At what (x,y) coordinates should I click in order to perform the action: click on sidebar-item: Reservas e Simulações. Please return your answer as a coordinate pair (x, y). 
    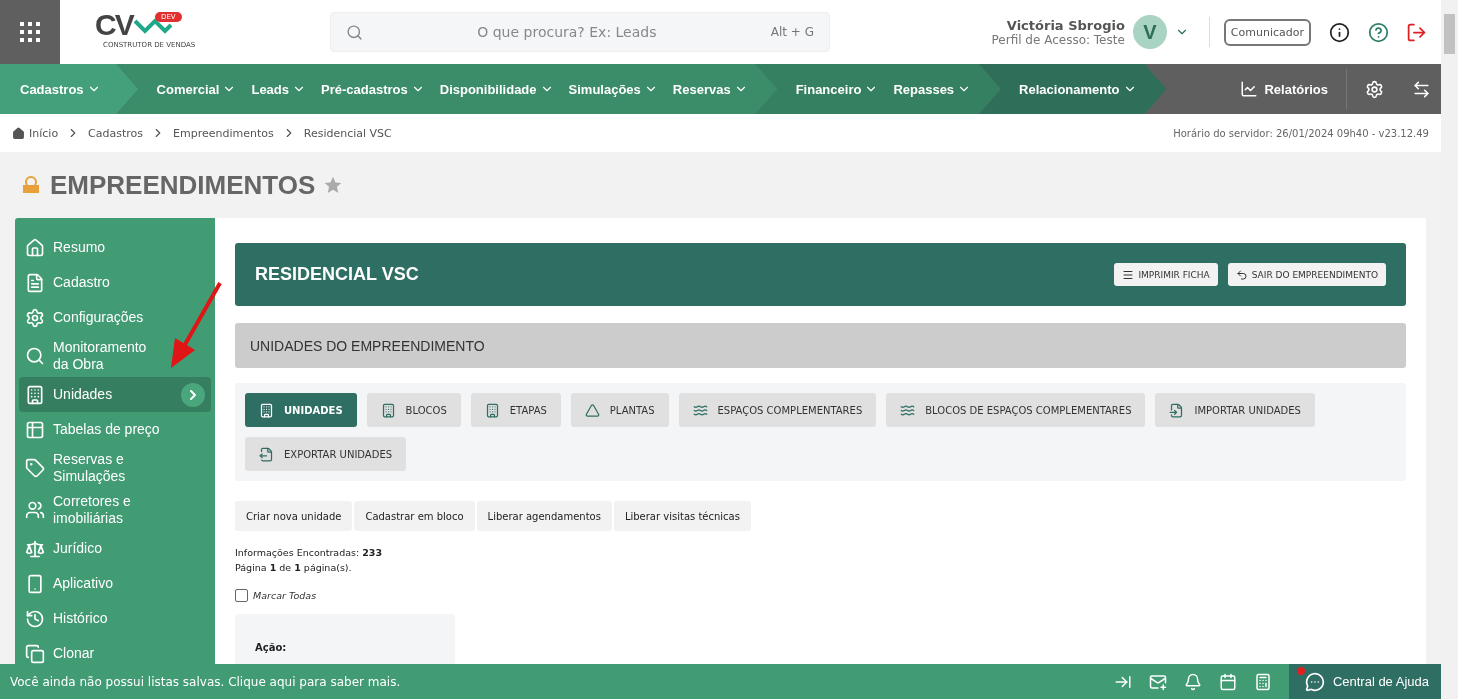
    Looking at the image, I should click on (115, 468).